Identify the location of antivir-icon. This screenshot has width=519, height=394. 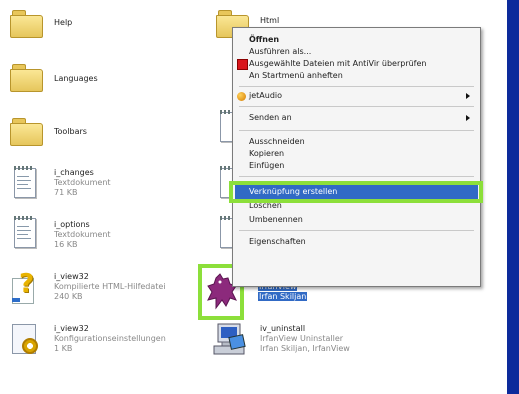
(242, 64).